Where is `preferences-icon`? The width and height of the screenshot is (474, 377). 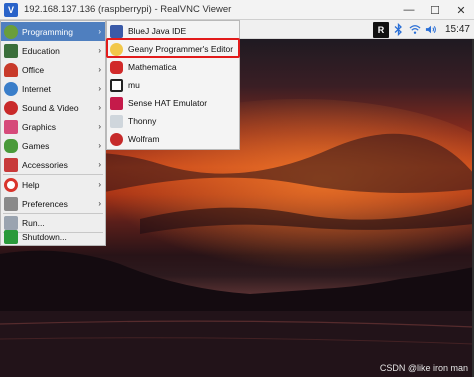
preferences-icon is located at coordinates (11, 203).